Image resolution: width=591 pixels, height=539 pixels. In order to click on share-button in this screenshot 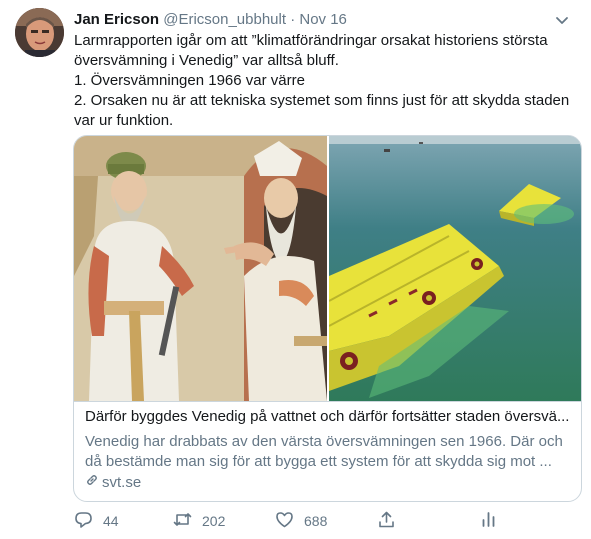, I will do `click(386, 521)`.